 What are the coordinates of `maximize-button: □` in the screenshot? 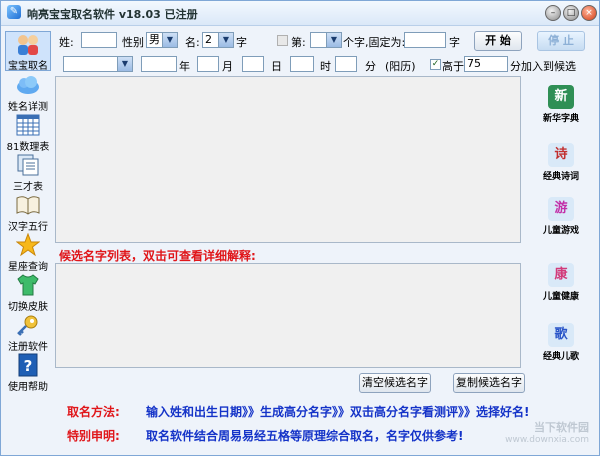 It's located at (571, 13).